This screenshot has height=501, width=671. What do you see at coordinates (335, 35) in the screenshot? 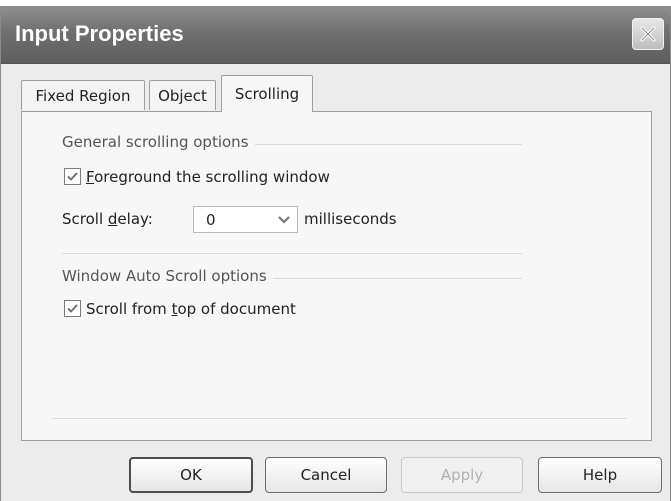
I see `title-bar: Input Properties` at bounding box center [335, 35].